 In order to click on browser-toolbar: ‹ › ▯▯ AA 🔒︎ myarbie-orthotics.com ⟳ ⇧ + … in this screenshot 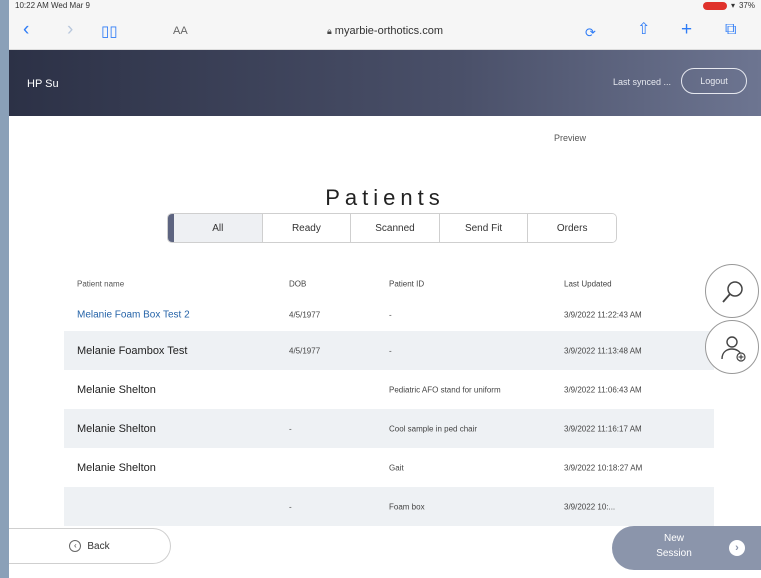, I will do `click(385, 31)`.